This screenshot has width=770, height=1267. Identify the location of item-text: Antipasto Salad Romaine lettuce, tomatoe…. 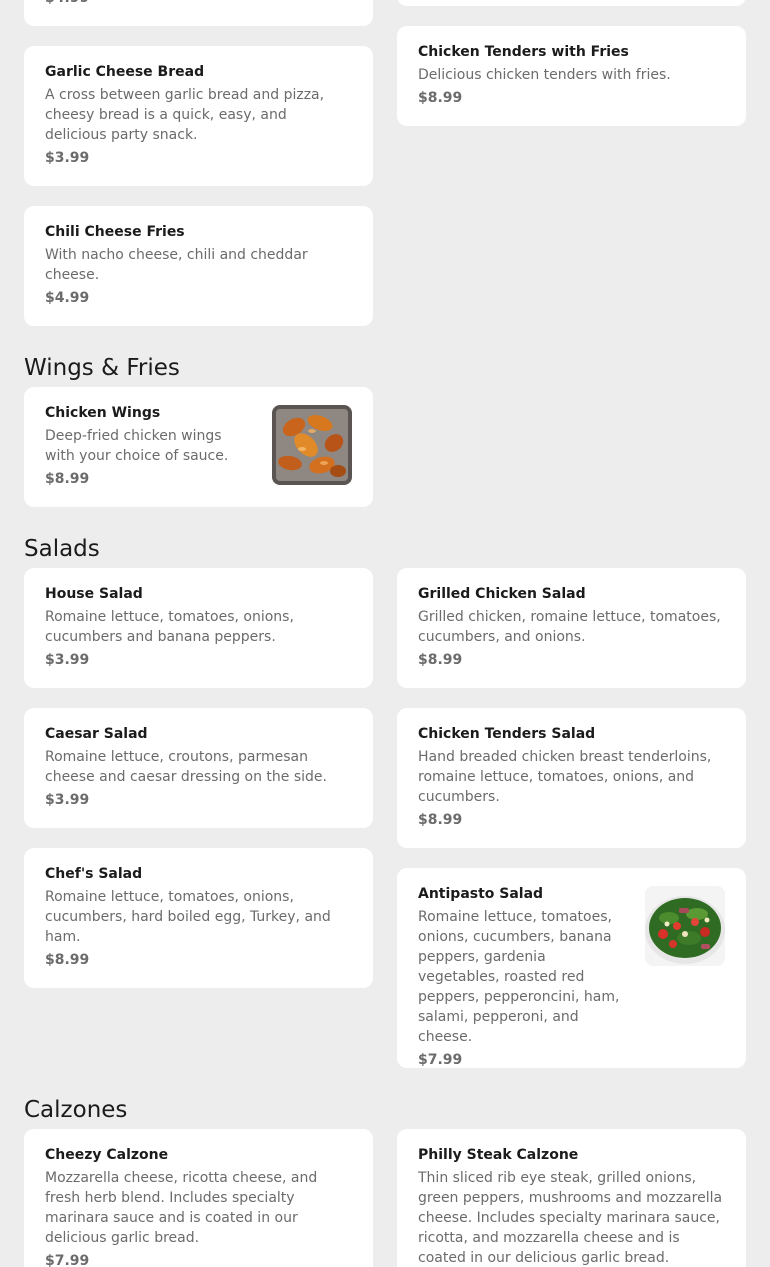
(523, 977).